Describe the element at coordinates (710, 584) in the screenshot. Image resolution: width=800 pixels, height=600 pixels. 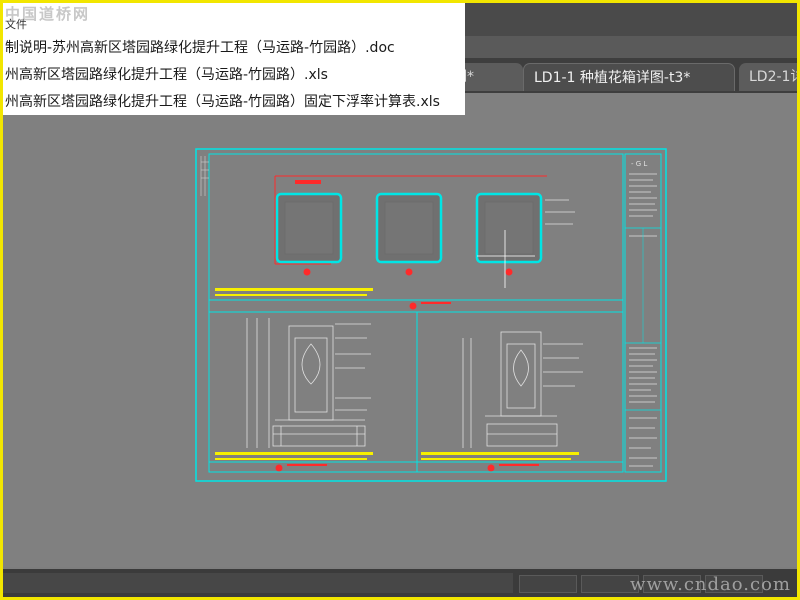
I see `site-watermark: www.cndao.com` at that location.